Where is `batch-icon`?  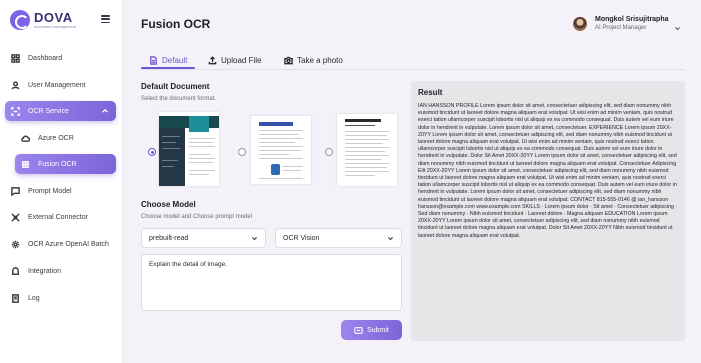 batch-icon is located at coordinates (15, 244).